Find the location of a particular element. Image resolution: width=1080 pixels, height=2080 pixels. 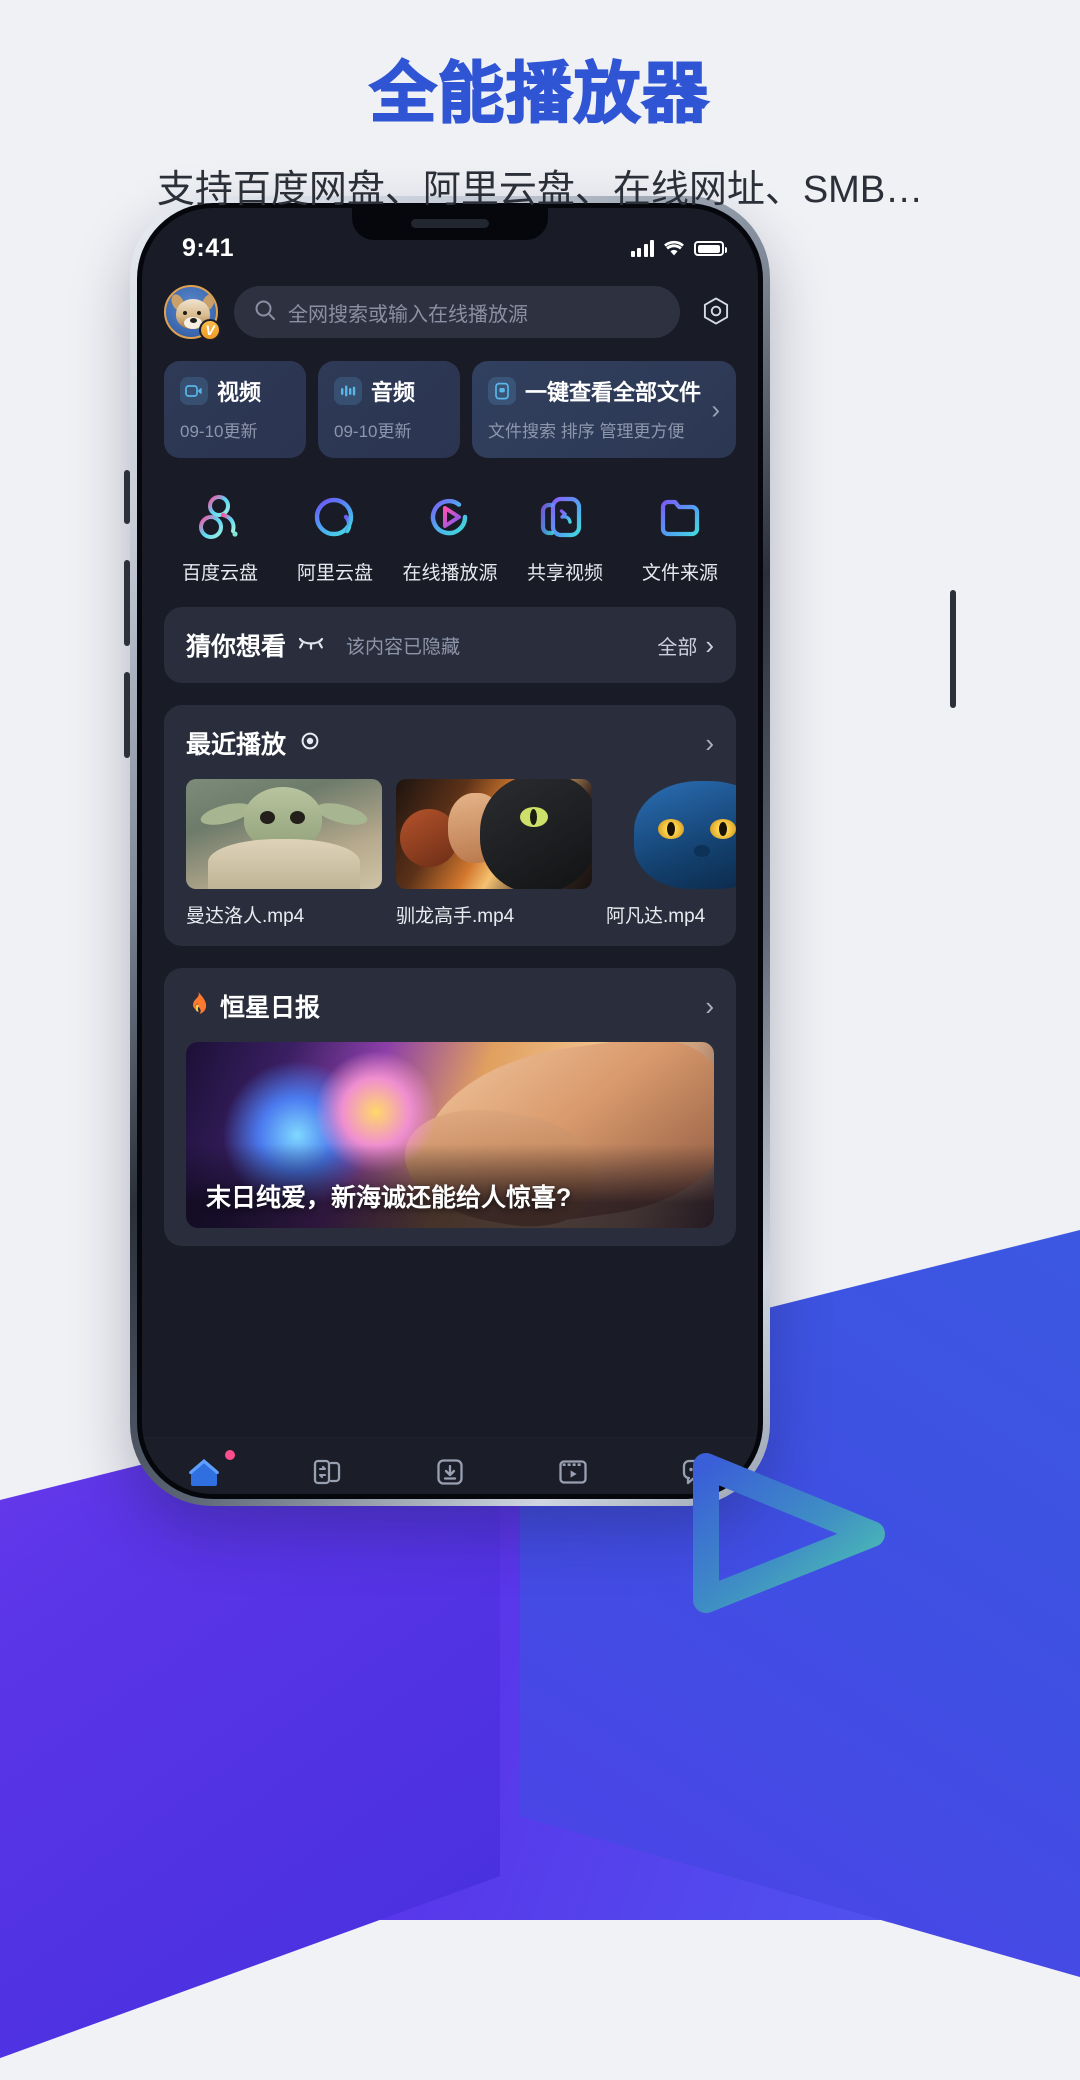

search-placeholder: 全网搜索或输入在线播放源 is located at coordinates (408, 314).